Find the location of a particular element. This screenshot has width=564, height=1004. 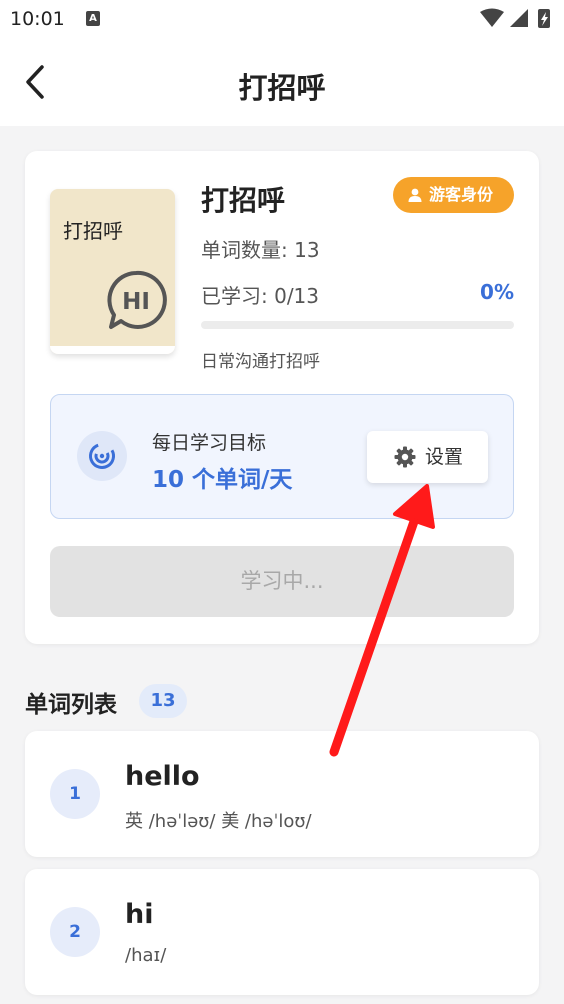

app-bar: 打招呼 is located at coordinates (282, 82).